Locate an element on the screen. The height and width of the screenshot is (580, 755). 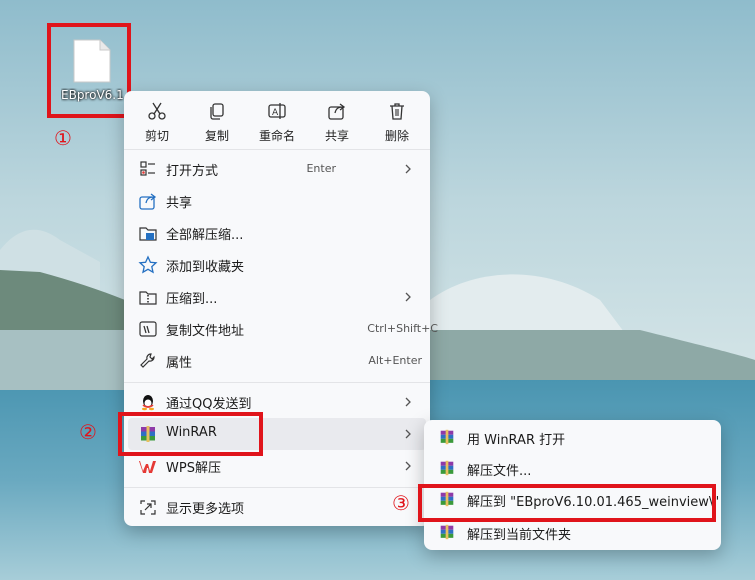
menu-item-copy-path: 复制文件地址 Ctrl+Shift+C is located at coordinates (283, 329).